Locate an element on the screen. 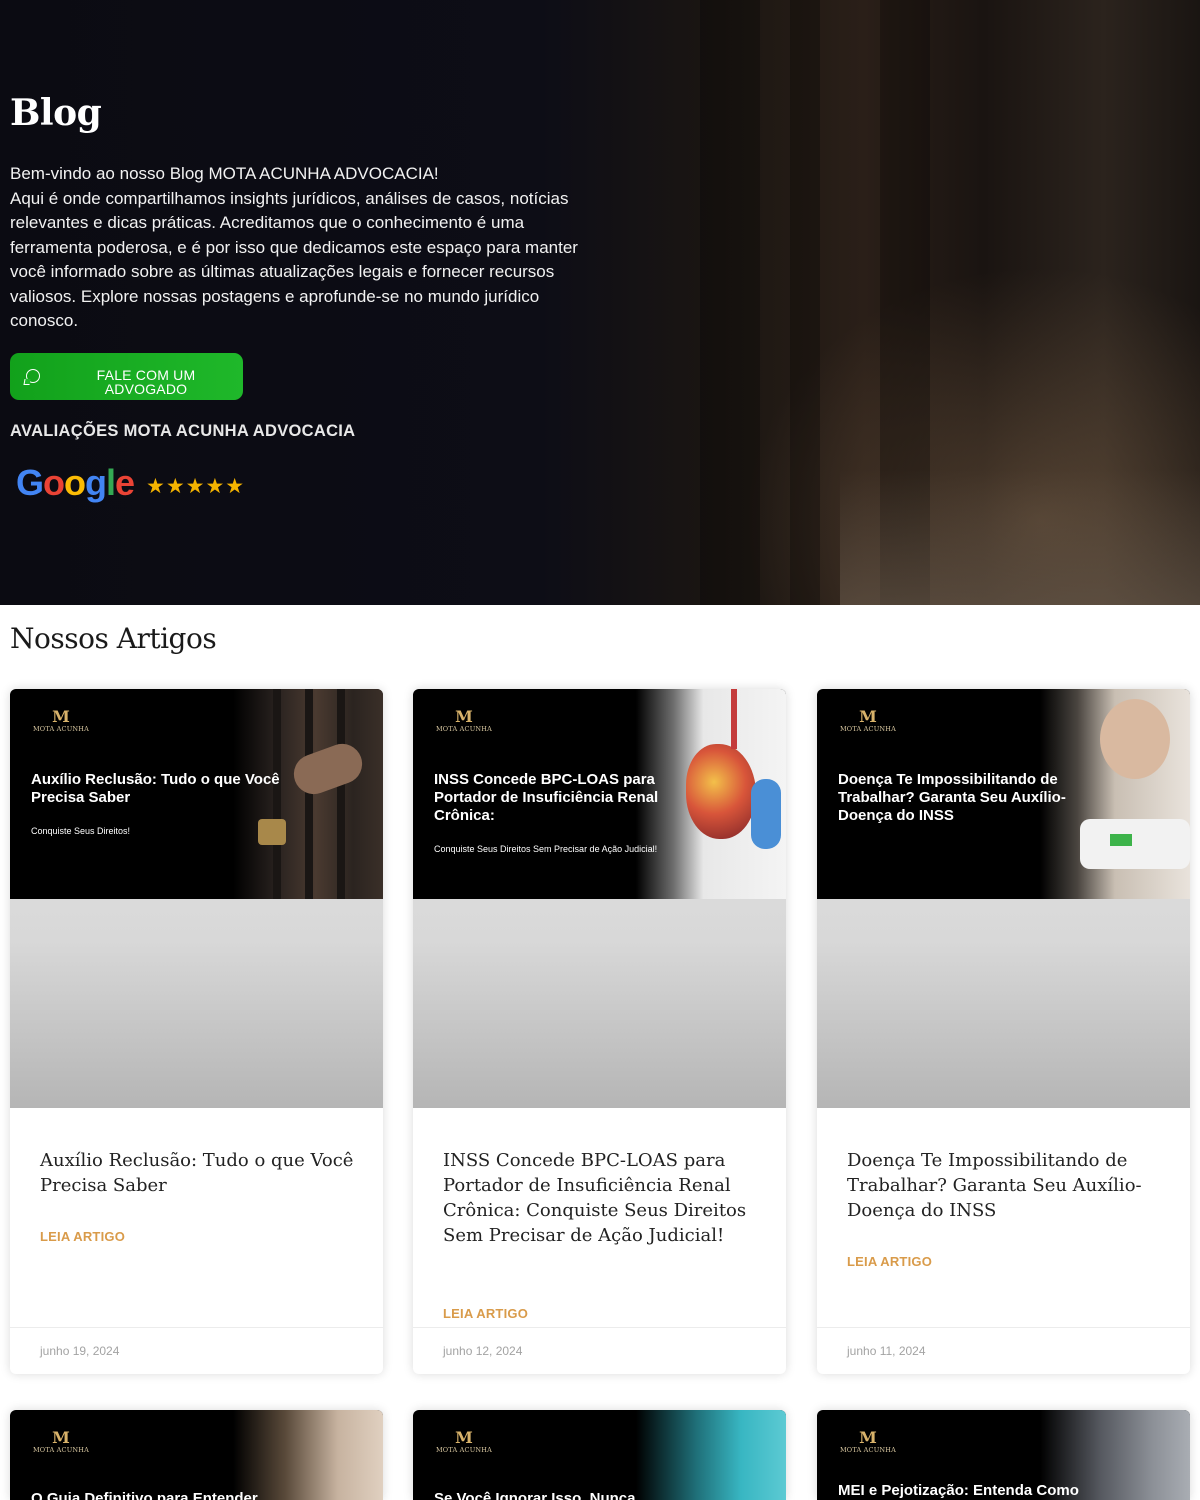  article-banner: M MOTA ACUNHA Se Você Ignorar Isso, Nunca is located at coordinates (599, 1455).